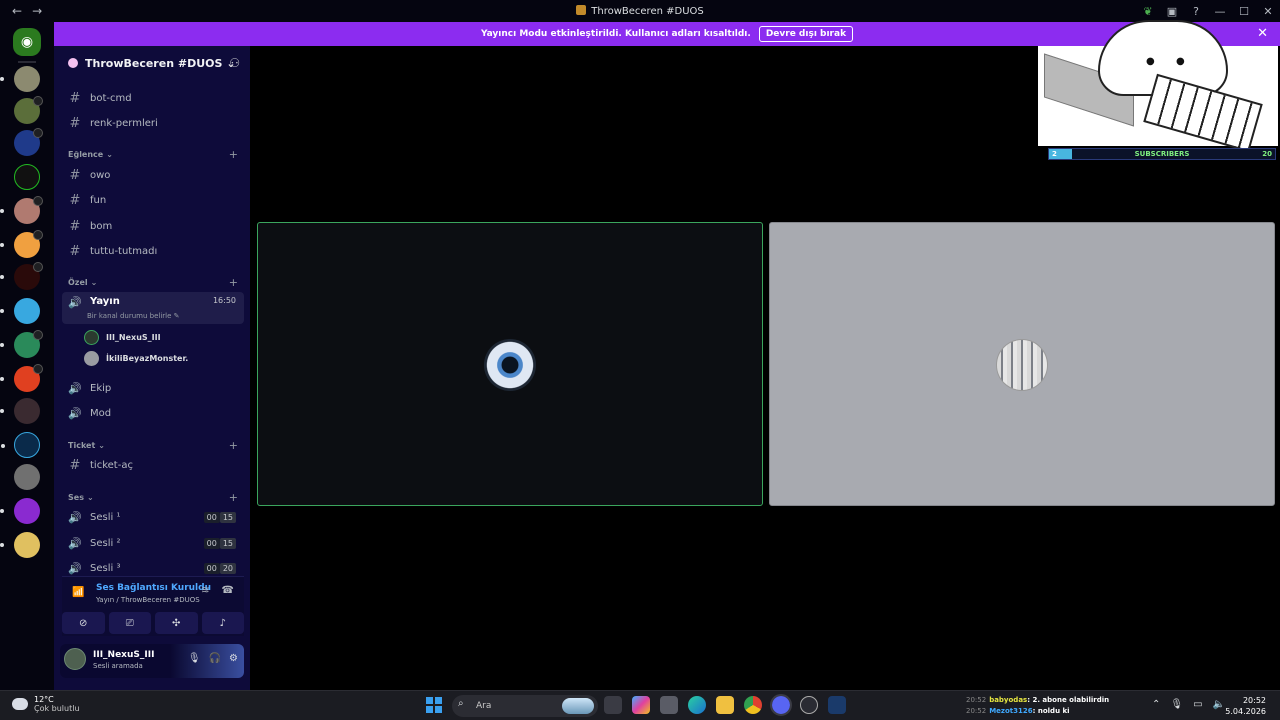 The height and width of the screenshot is (720, 1280). What do you see at coordinates (136, 358) in the screenshot?
I see `voice-user: İkiliBeyazMonster.` at bounding box center [136, 358].